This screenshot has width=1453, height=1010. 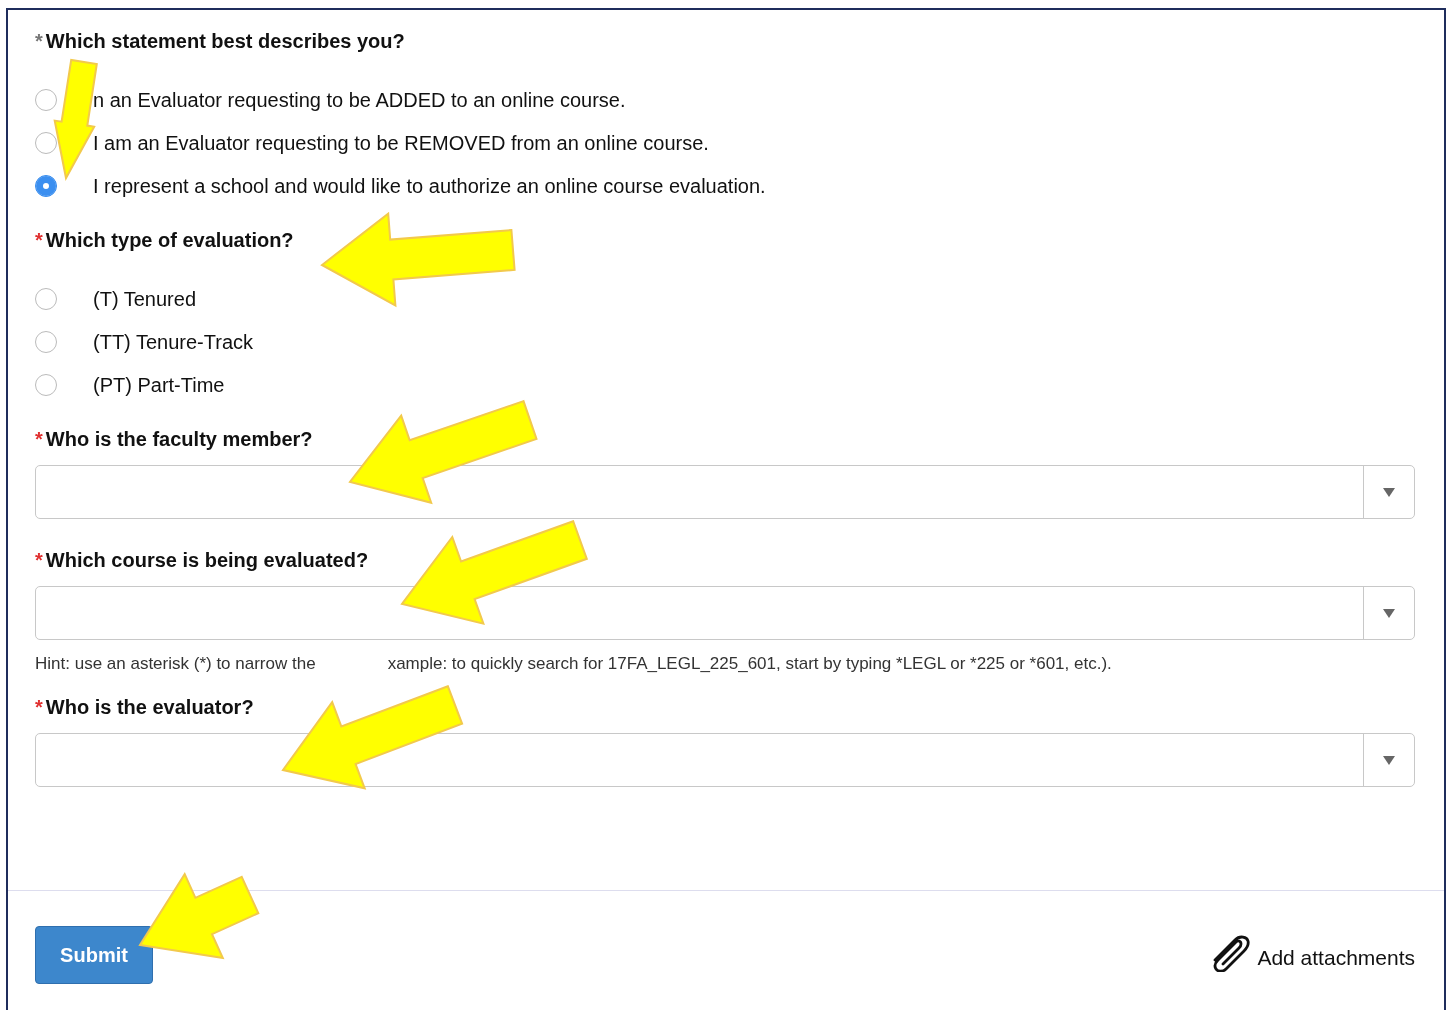 I want to click on submit-button: Submit, so click(x=94, y=955).